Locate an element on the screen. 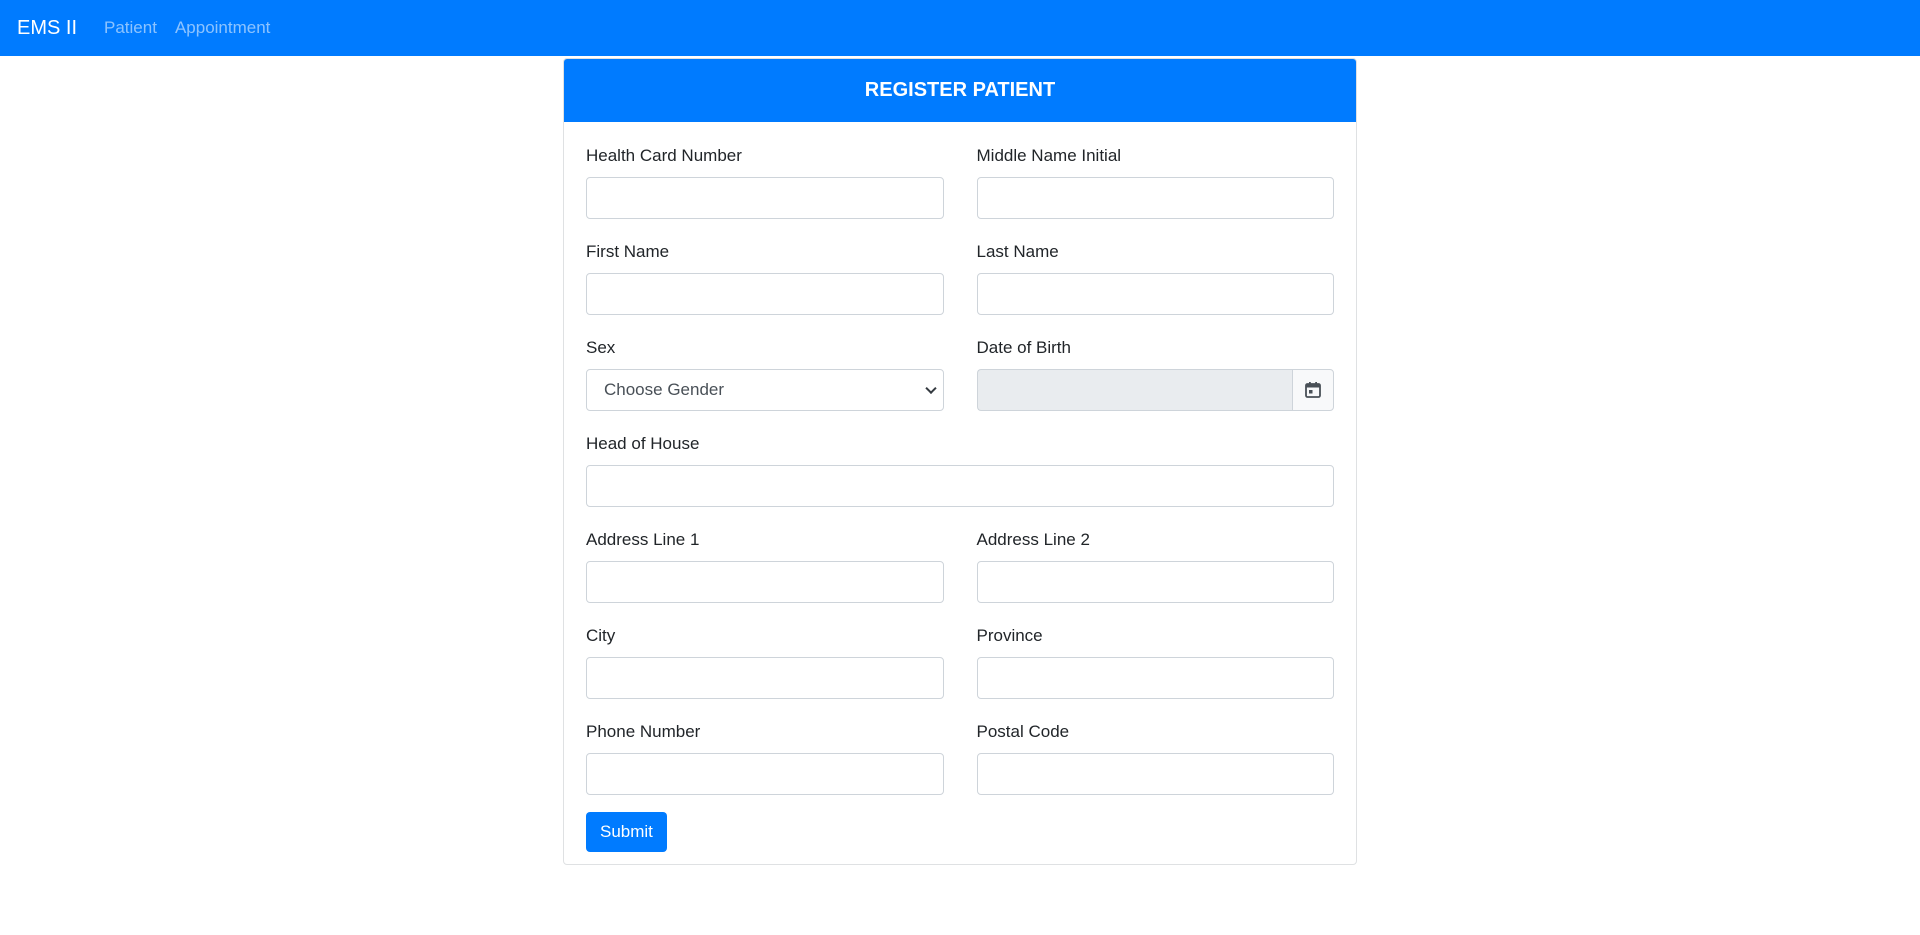 The image size is (1920, 935). last-name-input is located at coordinates (1155, 294).